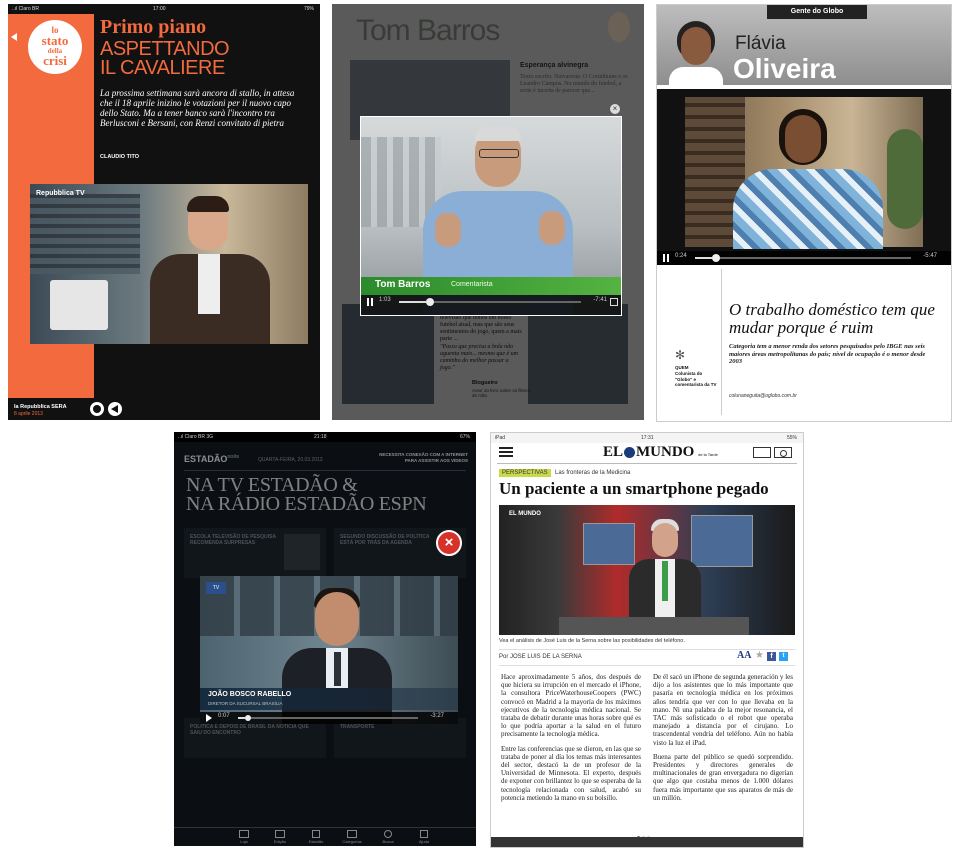 The height and width of the screenshot is (848, 956). I want to click on headline: ASPETTANDO IL CAVALIERE, so click(165, 59).